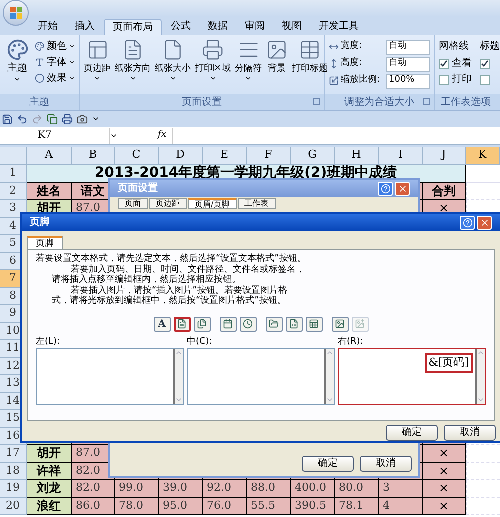 This screenshot has height=517, width=500. I want to click on ribbon-tab: 数据, so click(218, 27).